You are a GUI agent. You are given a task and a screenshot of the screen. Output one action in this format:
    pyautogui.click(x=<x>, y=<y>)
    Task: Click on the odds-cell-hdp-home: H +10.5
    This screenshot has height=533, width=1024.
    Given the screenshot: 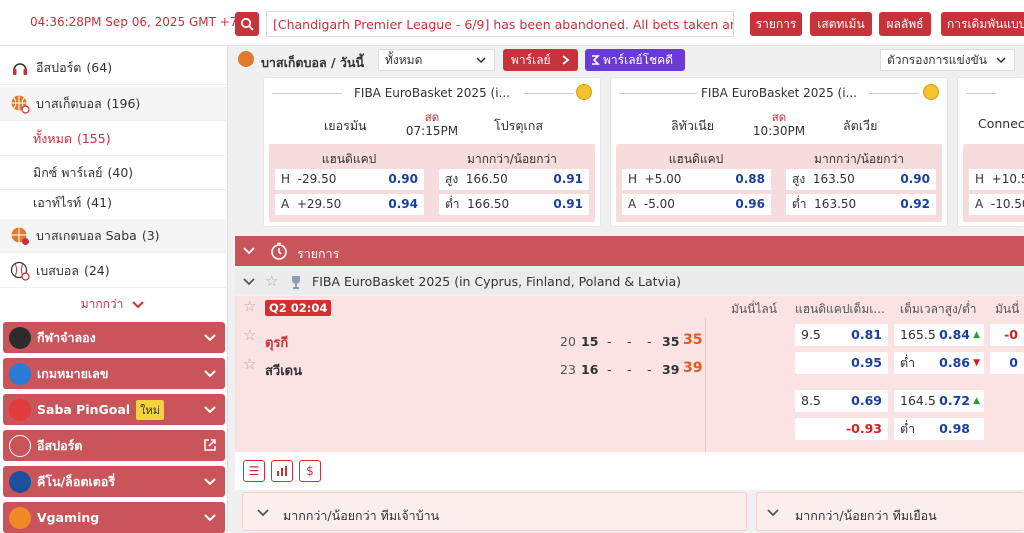 What is the action you would take?
    pyautogui.click(x=996, y=179)
    